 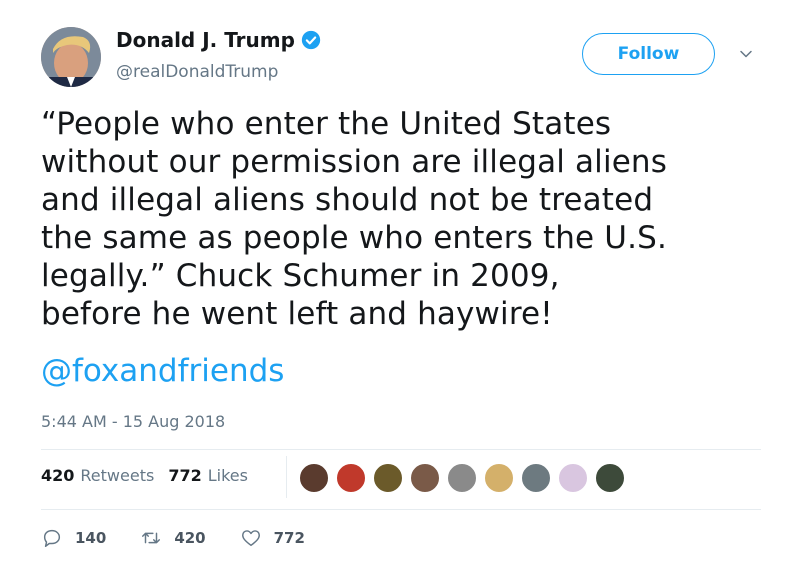 I want to click on likes-count: 772, so click(x=185, y=475).